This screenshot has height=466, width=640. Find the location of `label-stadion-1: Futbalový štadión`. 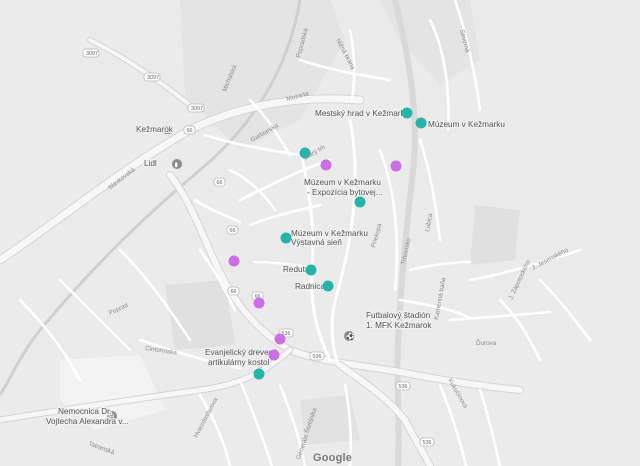

label-stadion-1: Futbalový štadión is located at coordinates (398, 316).